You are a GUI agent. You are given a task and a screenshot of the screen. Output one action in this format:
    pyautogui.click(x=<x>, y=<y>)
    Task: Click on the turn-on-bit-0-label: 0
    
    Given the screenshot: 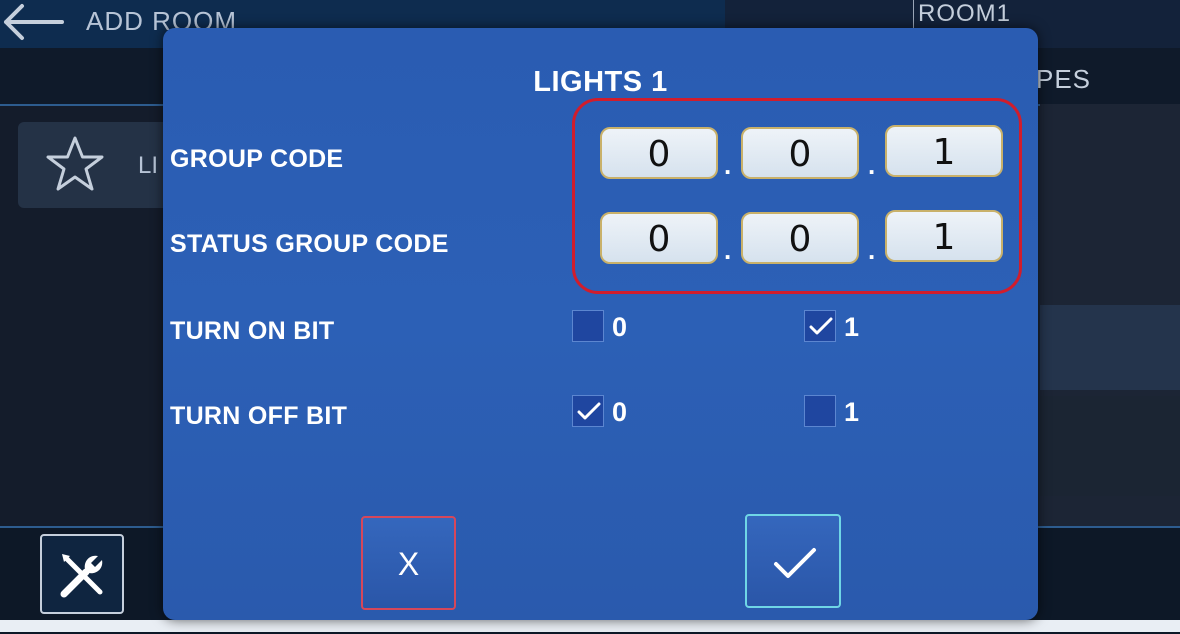 What is the action you would take?
    pyautogui.click(x=620, y=327)
    